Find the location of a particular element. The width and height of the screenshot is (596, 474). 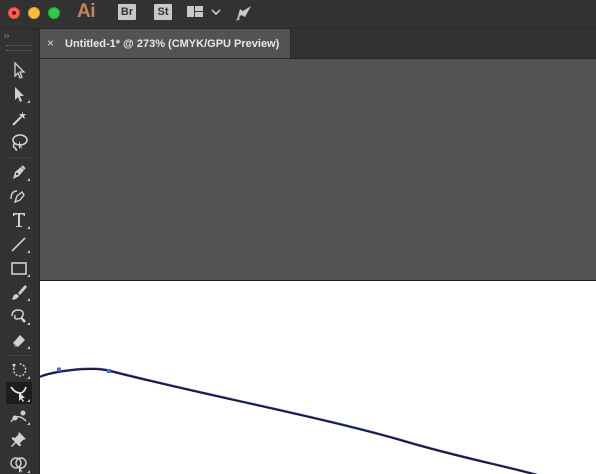

arrow-filled-icon is located at coordinates (19, 94).